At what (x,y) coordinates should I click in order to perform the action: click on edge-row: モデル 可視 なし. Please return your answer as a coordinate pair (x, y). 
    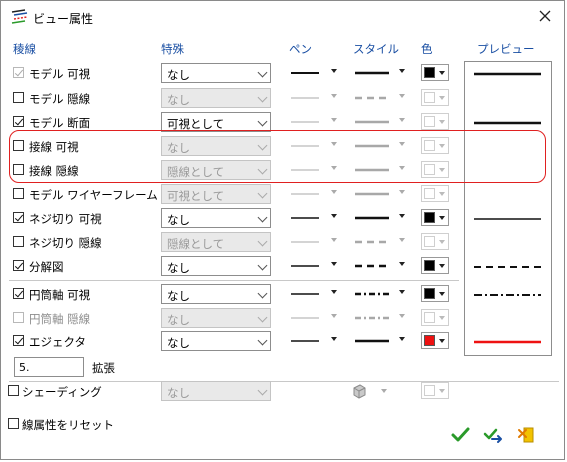
    Looking at the image, I should click on (231, 73).